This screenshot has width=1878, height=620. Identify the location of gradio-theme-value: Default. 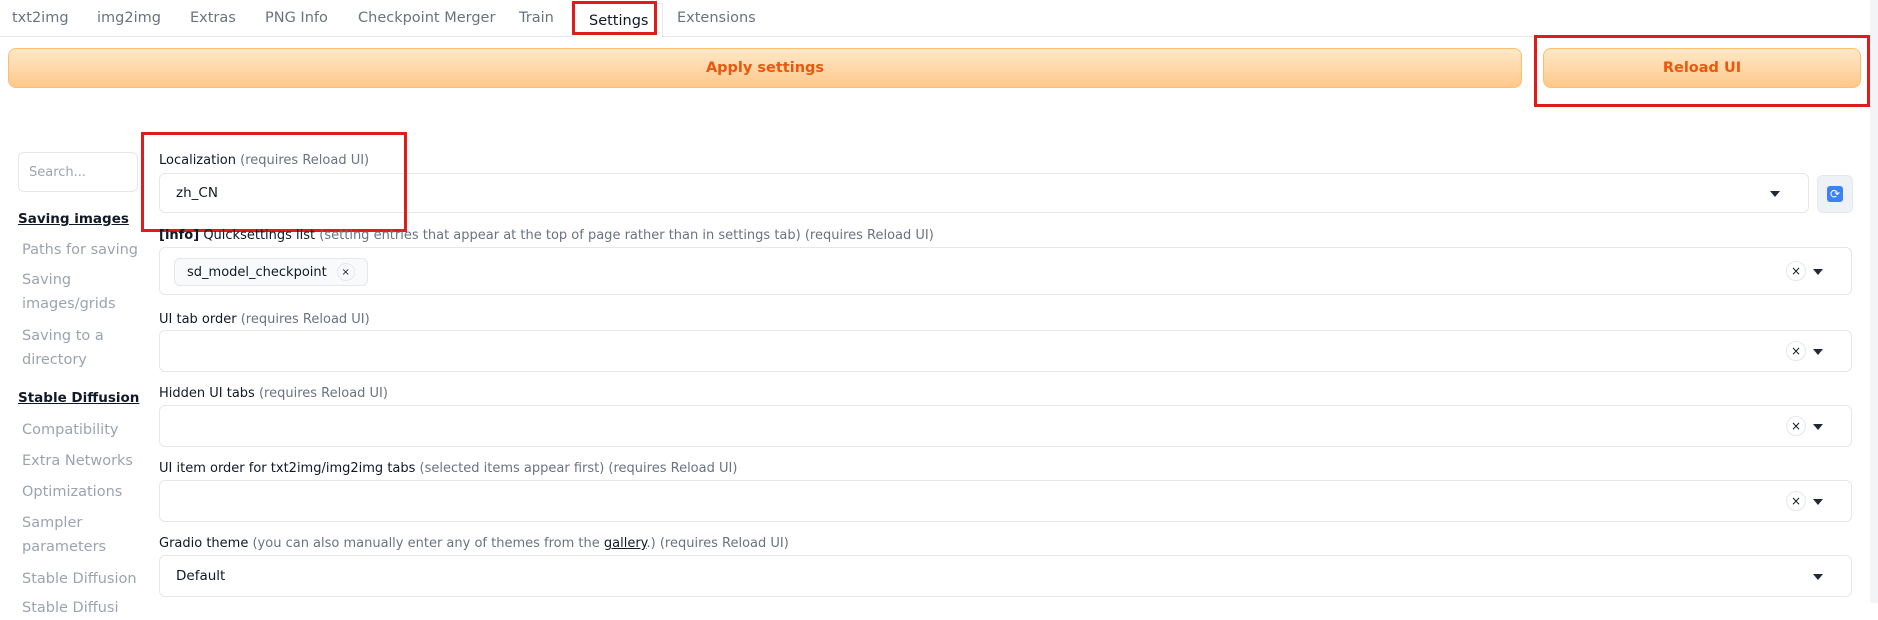
(201, 576).